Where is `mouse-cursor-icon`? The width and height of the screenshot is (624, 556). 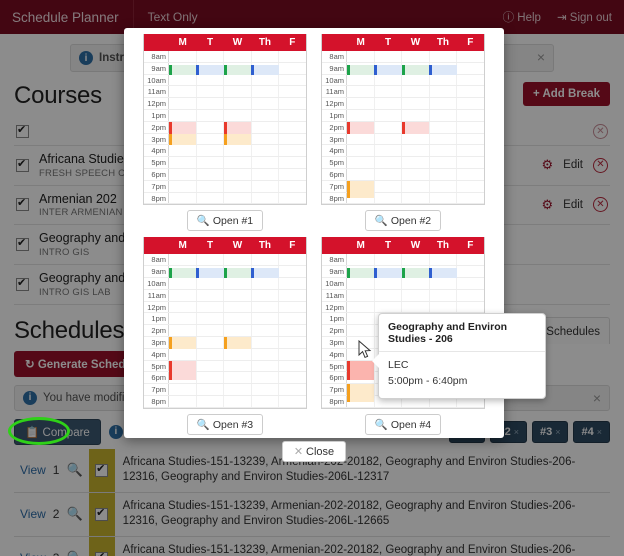
mouse-cursor-icon is located at coordinates (365, 349).